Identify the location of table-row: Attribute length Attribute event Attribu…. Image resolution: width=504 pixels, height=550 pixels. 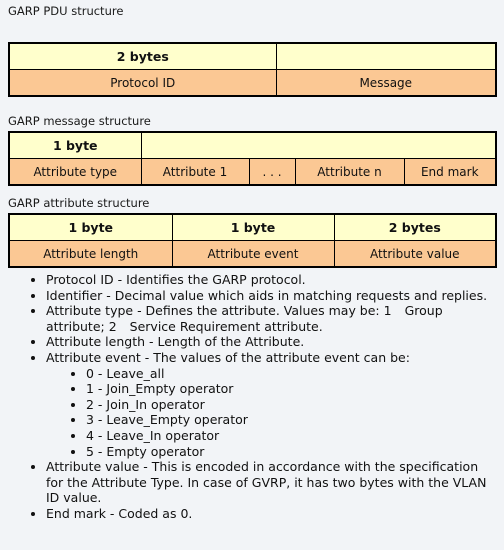
(252, 254).